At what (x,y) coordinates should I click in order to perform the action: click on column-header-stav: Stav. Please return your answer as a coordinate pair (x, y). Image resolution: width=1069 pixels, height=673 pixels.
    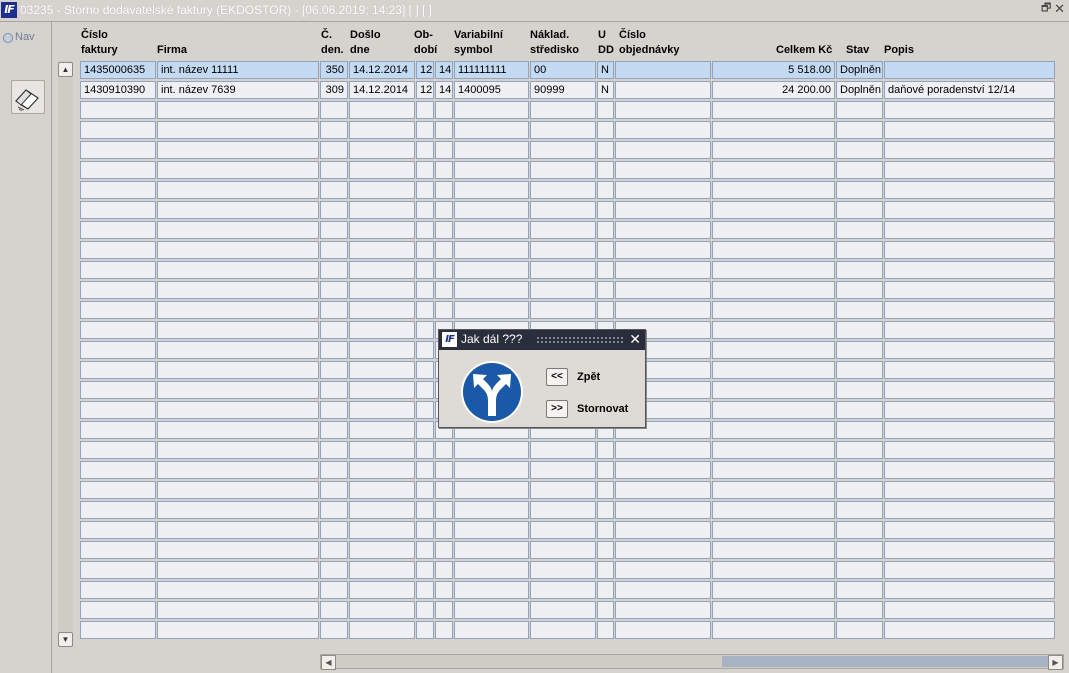
    Looking at the image, I should click on (857, 43).